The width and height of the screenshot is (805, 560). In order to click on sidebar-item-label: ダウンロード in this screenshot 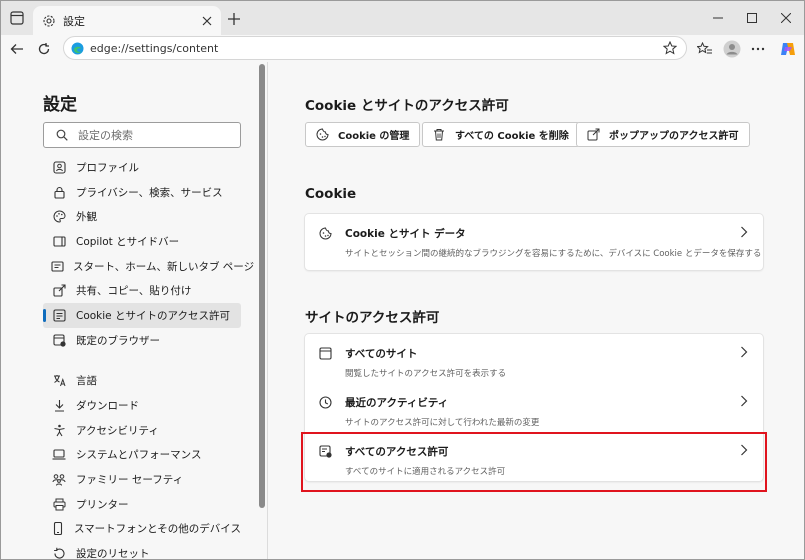, I will do `click(107, 406)`.